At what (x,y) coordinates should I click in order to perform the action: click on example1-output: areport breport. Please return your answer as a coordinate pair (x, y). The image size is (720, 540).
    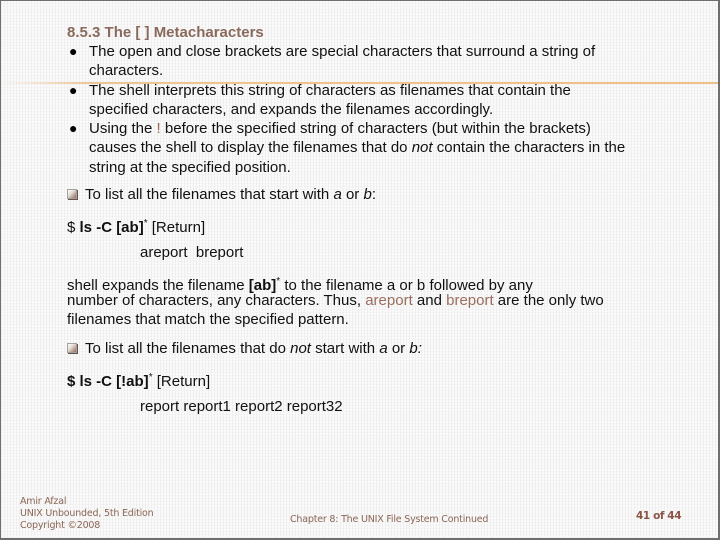
    Looking at the image, I should click on (192, 252).